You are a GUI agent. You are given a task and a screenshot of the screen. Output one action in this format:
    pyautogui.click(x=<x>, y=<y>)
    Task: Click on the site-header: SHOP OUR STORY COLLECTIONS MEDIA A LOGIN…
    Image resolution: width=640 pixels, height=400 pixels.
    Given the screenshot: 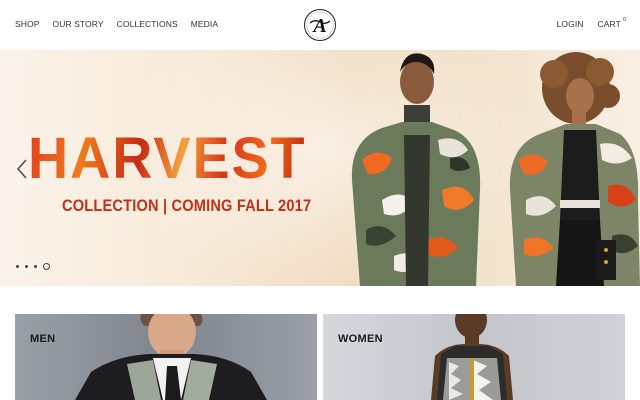 What is the action you would take?
    pyautogui.click(x=320, y=25)
    